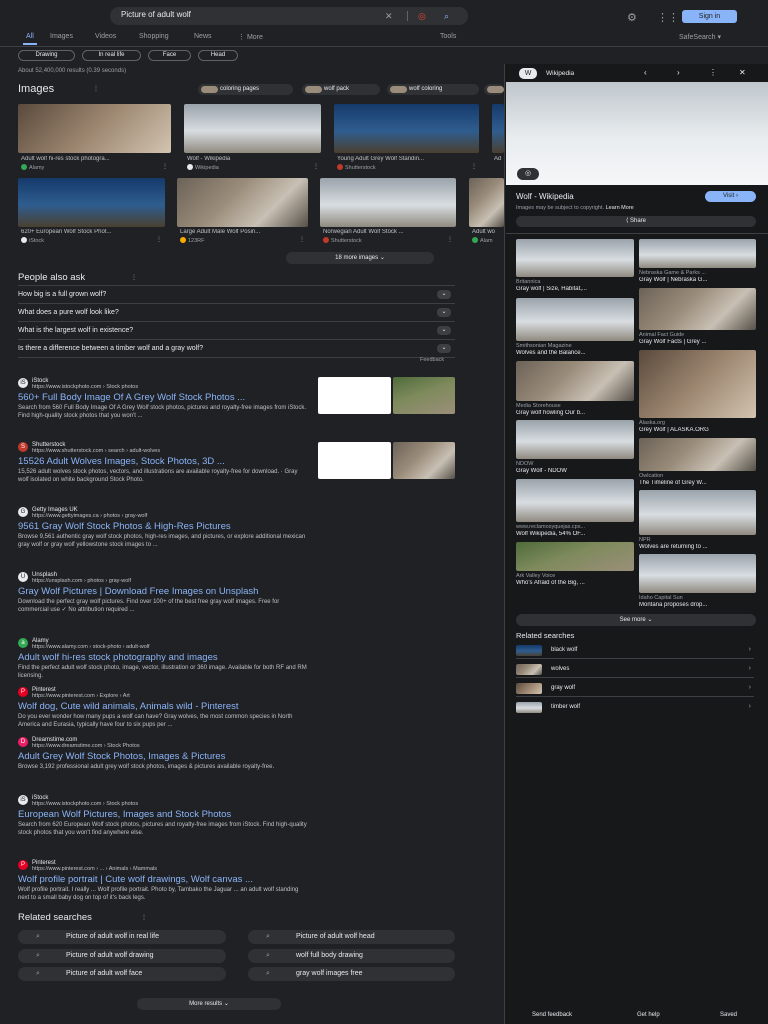 The height and width of the screenshot is (1024, 768). Describe the element at coordinates (700, 37) in the screenshot. I see `safesearch-button: SafeSearch ▾` at that location.